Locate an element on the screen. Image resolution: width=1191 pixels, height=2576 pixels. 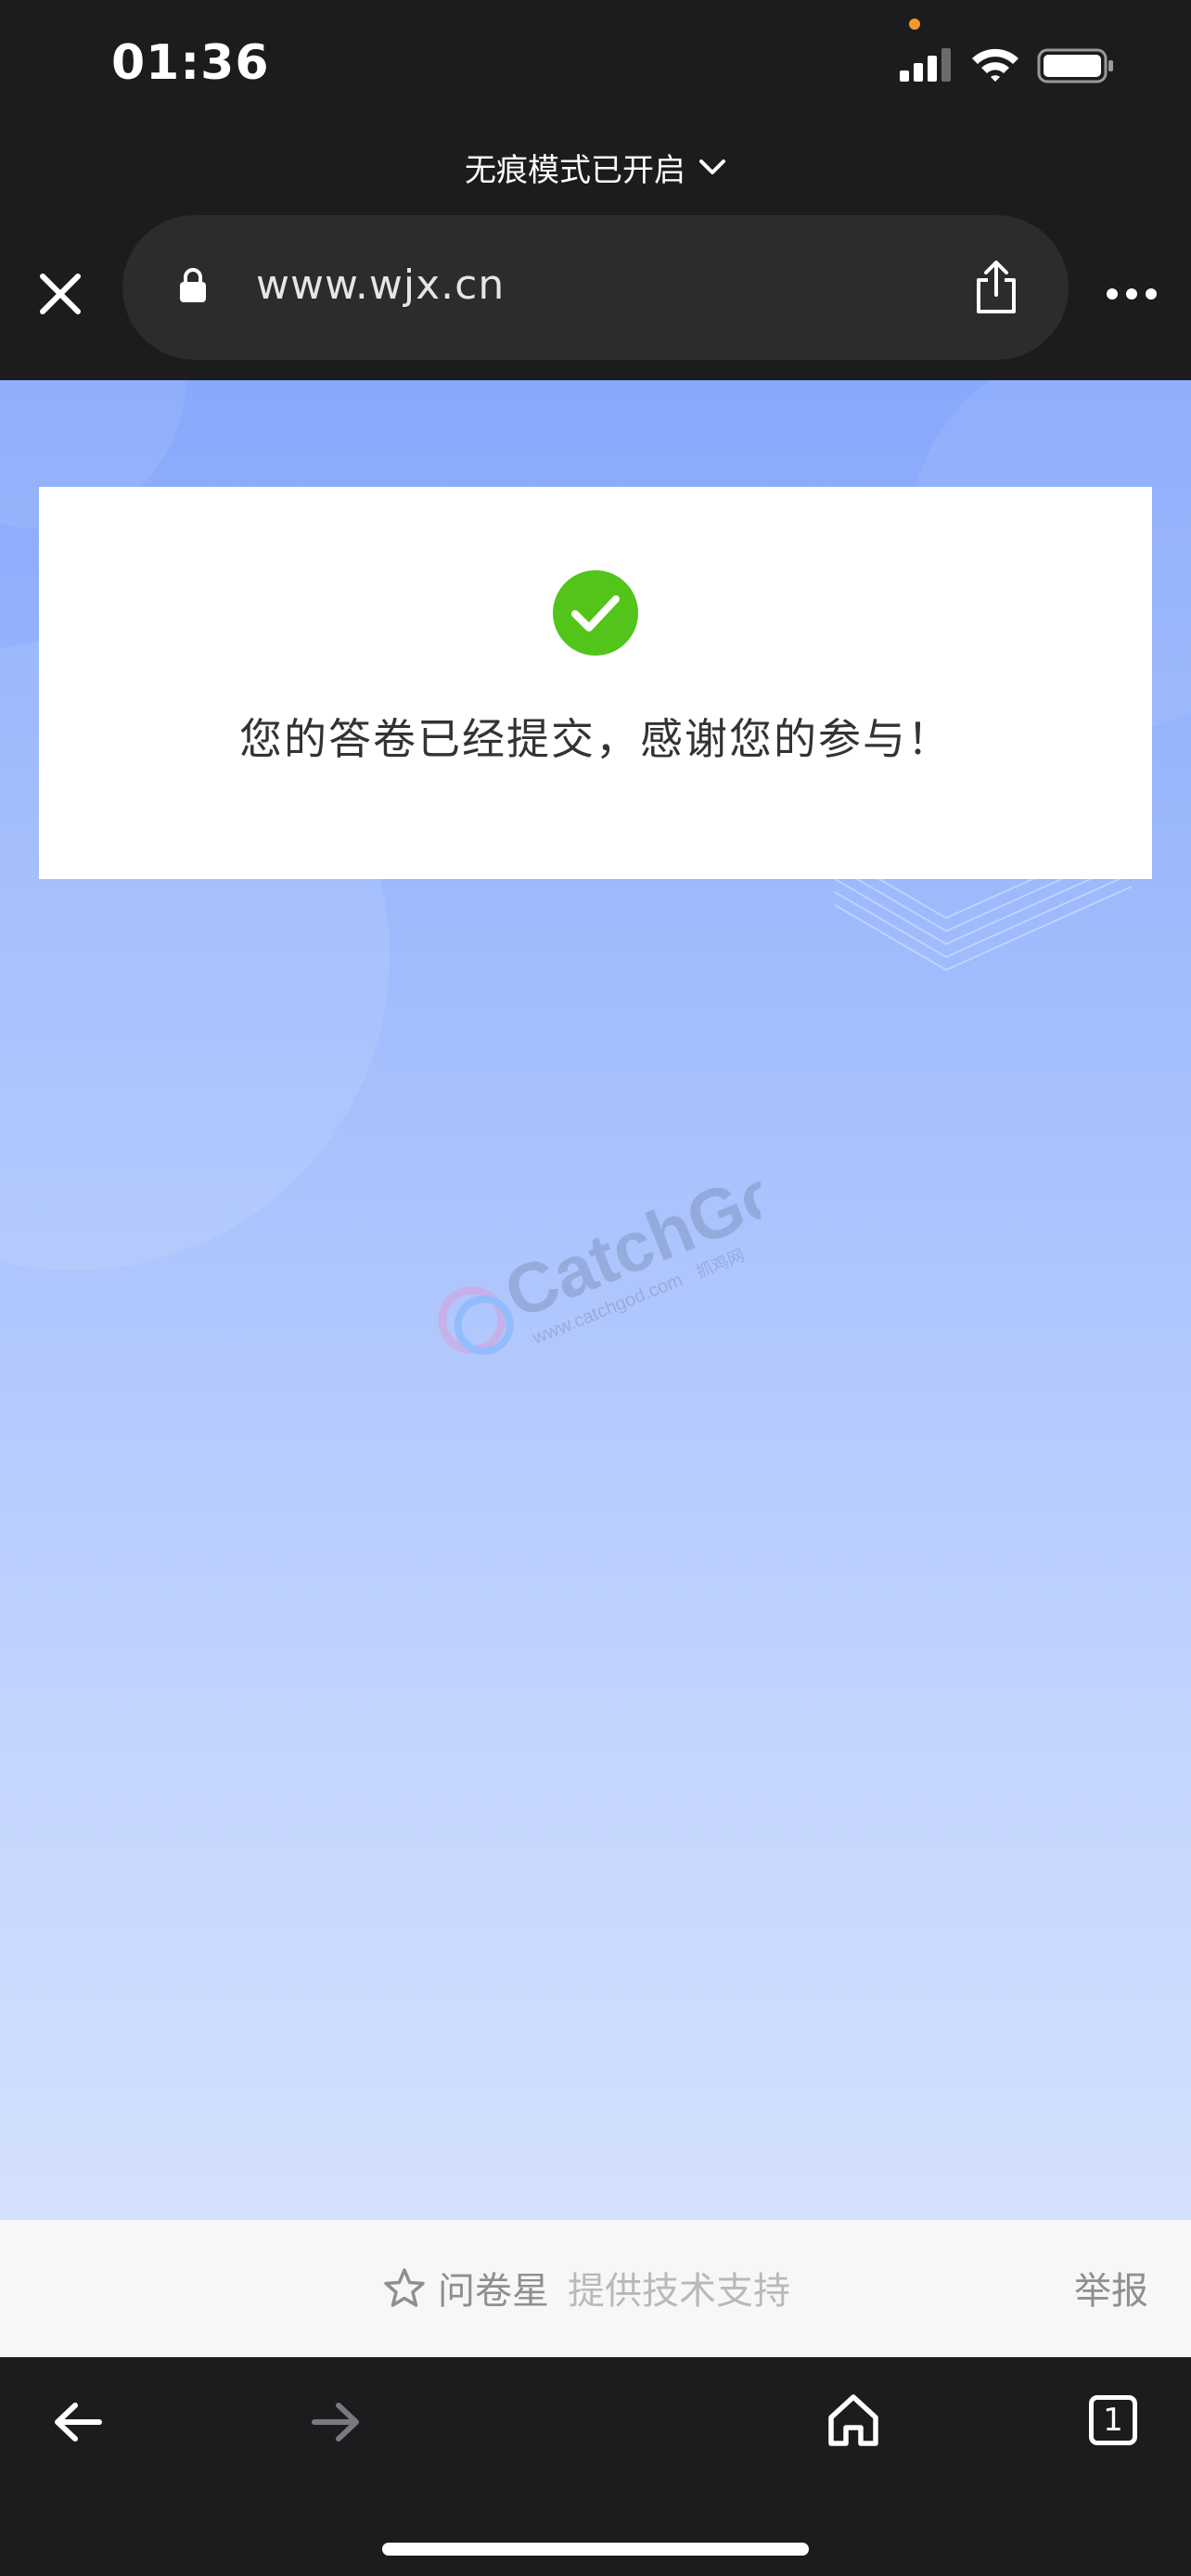
more-button is located at coordinates (1132, 294).